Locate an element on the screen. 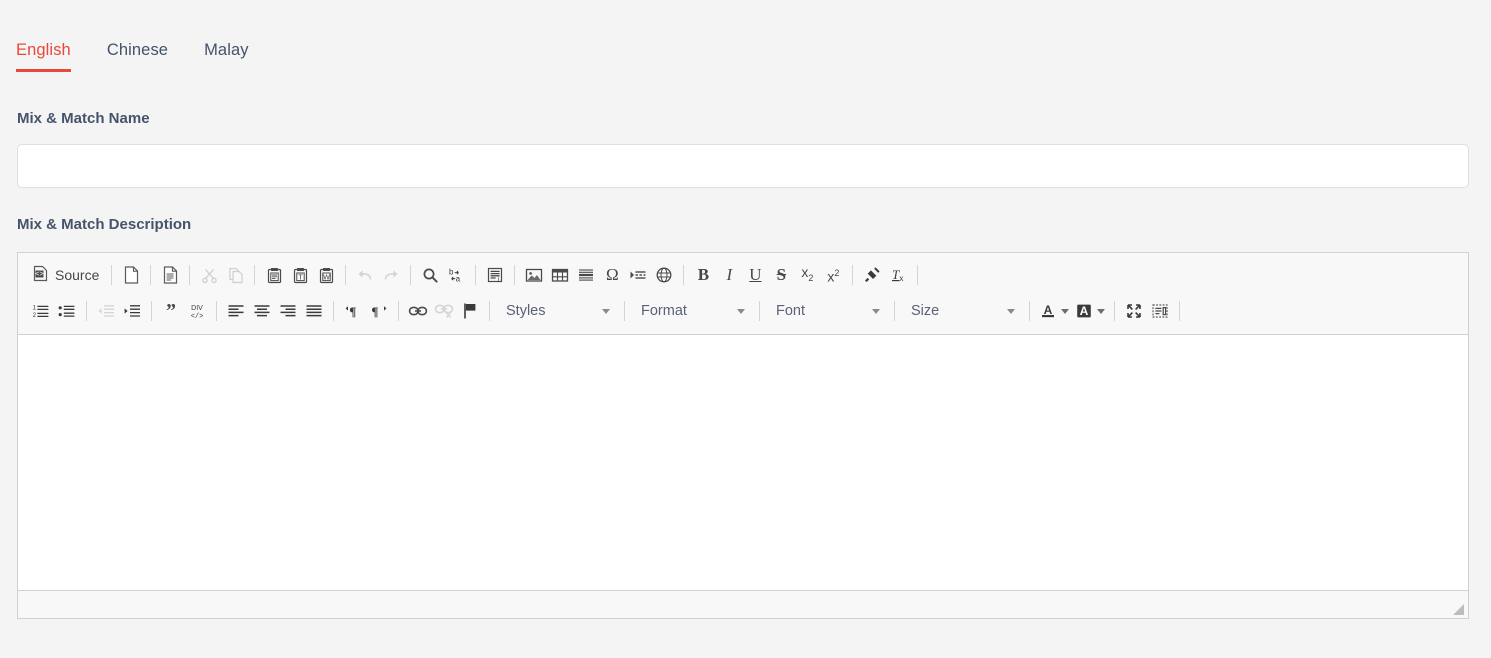  editor-status-bar is located at coordinates (743, 604).